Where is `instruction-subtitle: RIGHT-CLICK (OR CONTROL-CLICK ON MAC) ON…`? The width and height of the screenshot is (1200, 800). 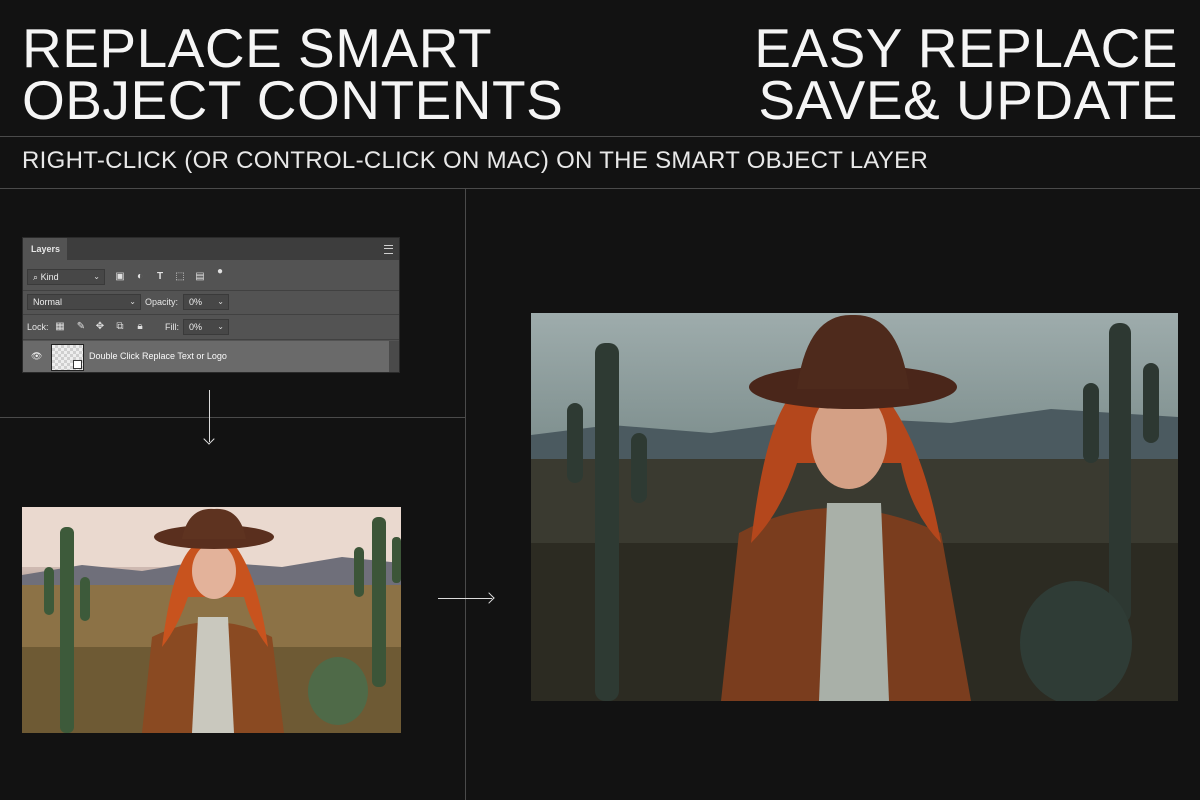
instruction-subtitle: RIGHT-CLICK (OR CONTROL-CLICK ON MAC) ON… is located at coordinates (475, 160).